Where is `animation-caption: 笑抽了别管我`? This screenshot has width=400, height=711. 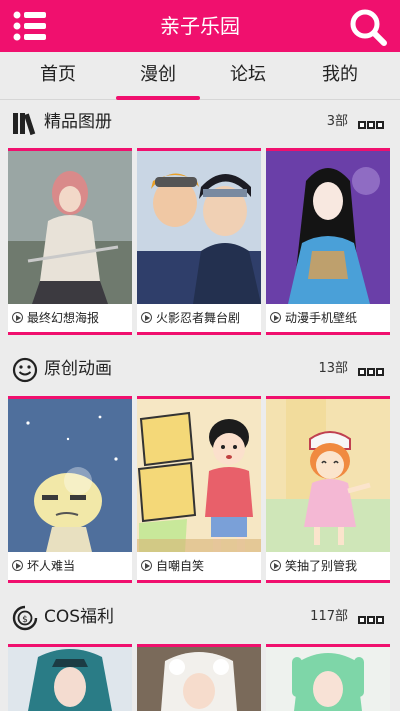 animation-caption: 笑抽了别管我 is located at coordinates (328, 566).